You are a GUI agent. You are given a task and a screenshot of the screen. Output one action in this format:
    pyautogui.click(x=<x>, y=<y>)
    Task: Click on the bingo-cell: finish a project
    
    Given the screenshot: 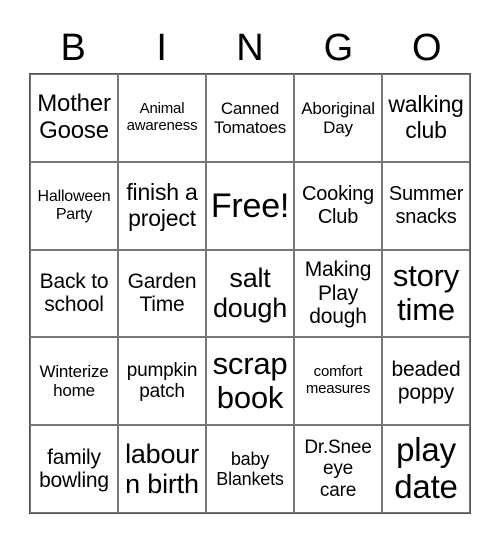 What is the action you would take?
    pyautogui.click(x=162, y=205)
    